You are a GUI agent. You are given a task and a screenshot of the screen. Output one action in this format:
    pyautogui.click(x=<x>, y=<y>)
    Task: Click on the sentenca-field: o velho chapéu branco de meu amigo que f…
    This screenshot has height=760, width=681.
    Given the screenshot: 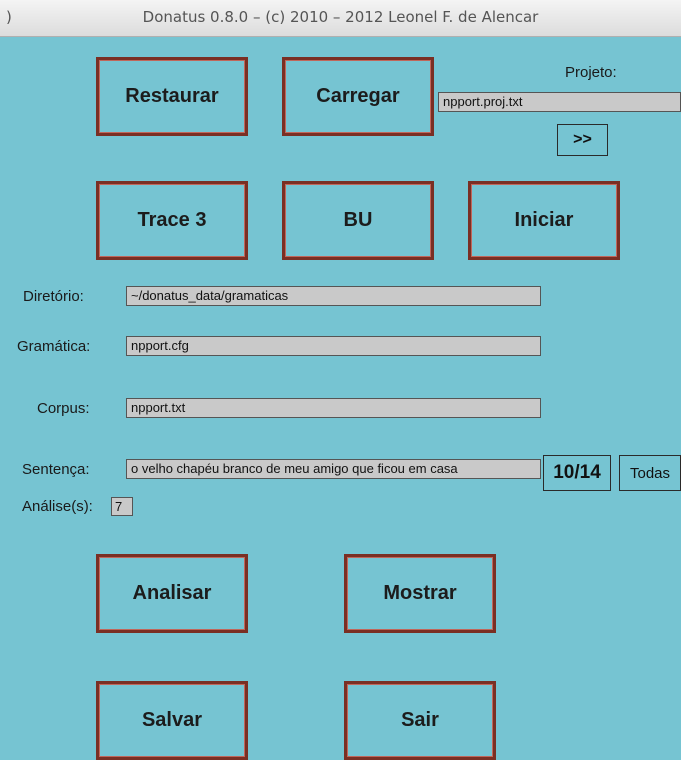 What is the action you would take?
    pyautogui.click(x=333, y=469)
    